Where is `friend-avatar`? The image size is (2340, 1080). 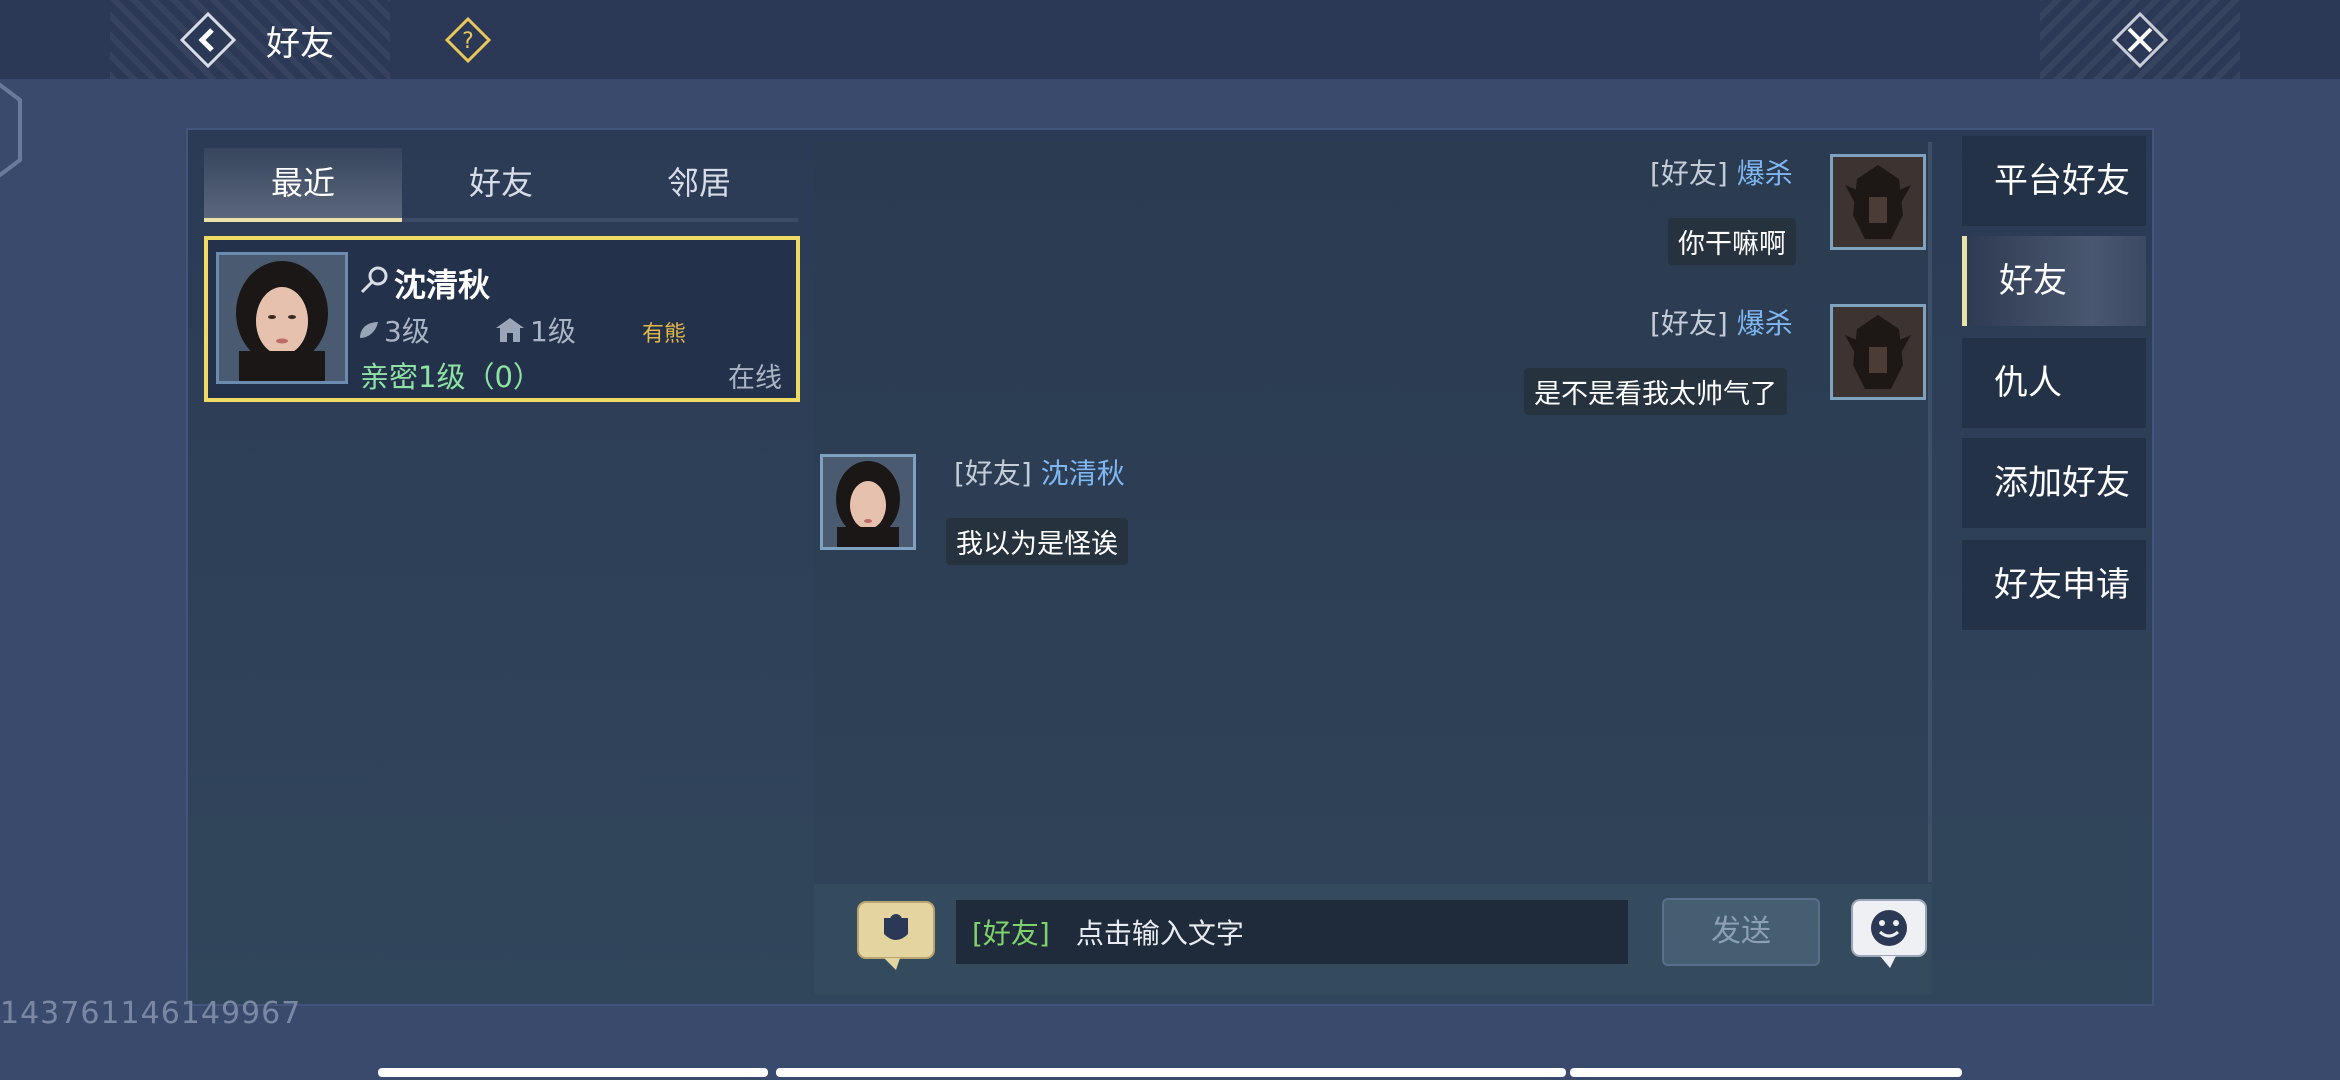
friend-avatar is located at coordinates (282, 318).